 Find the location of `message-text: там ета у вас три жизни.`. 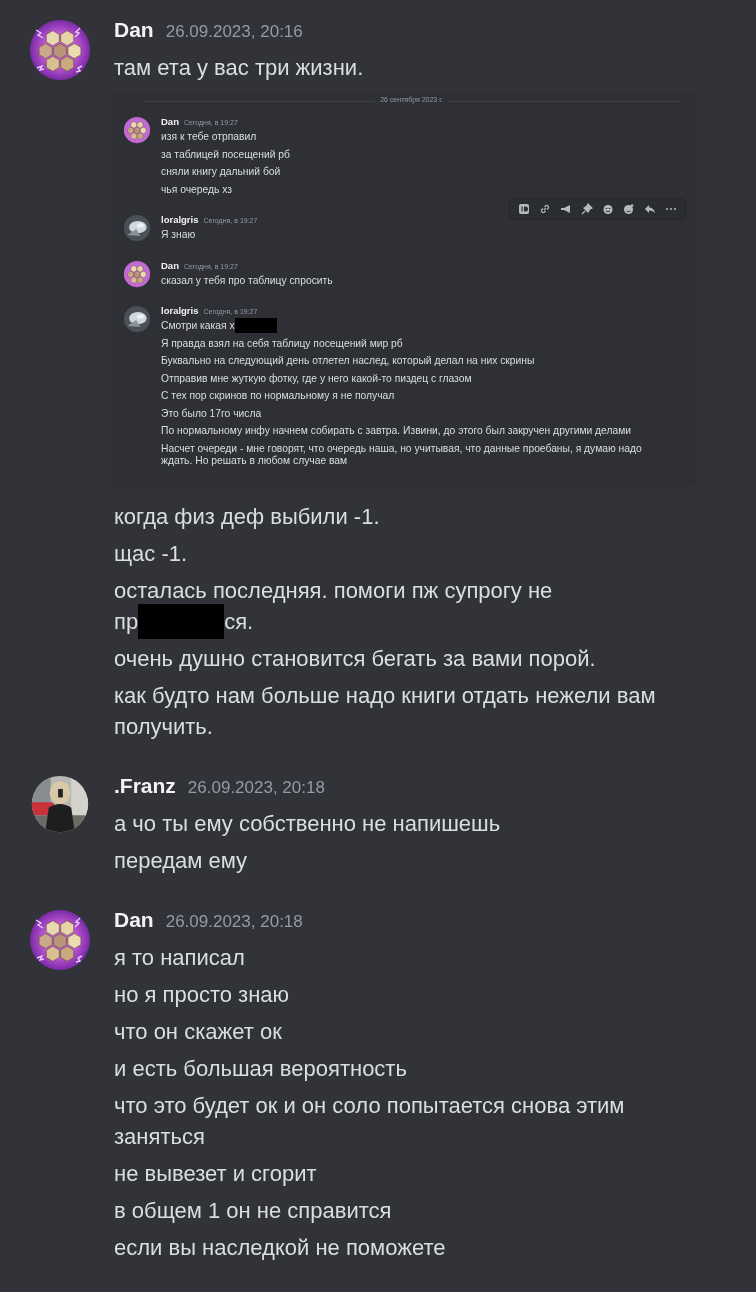

message-text: там ета у вас три жизни. is located at coordinates (239, 68).